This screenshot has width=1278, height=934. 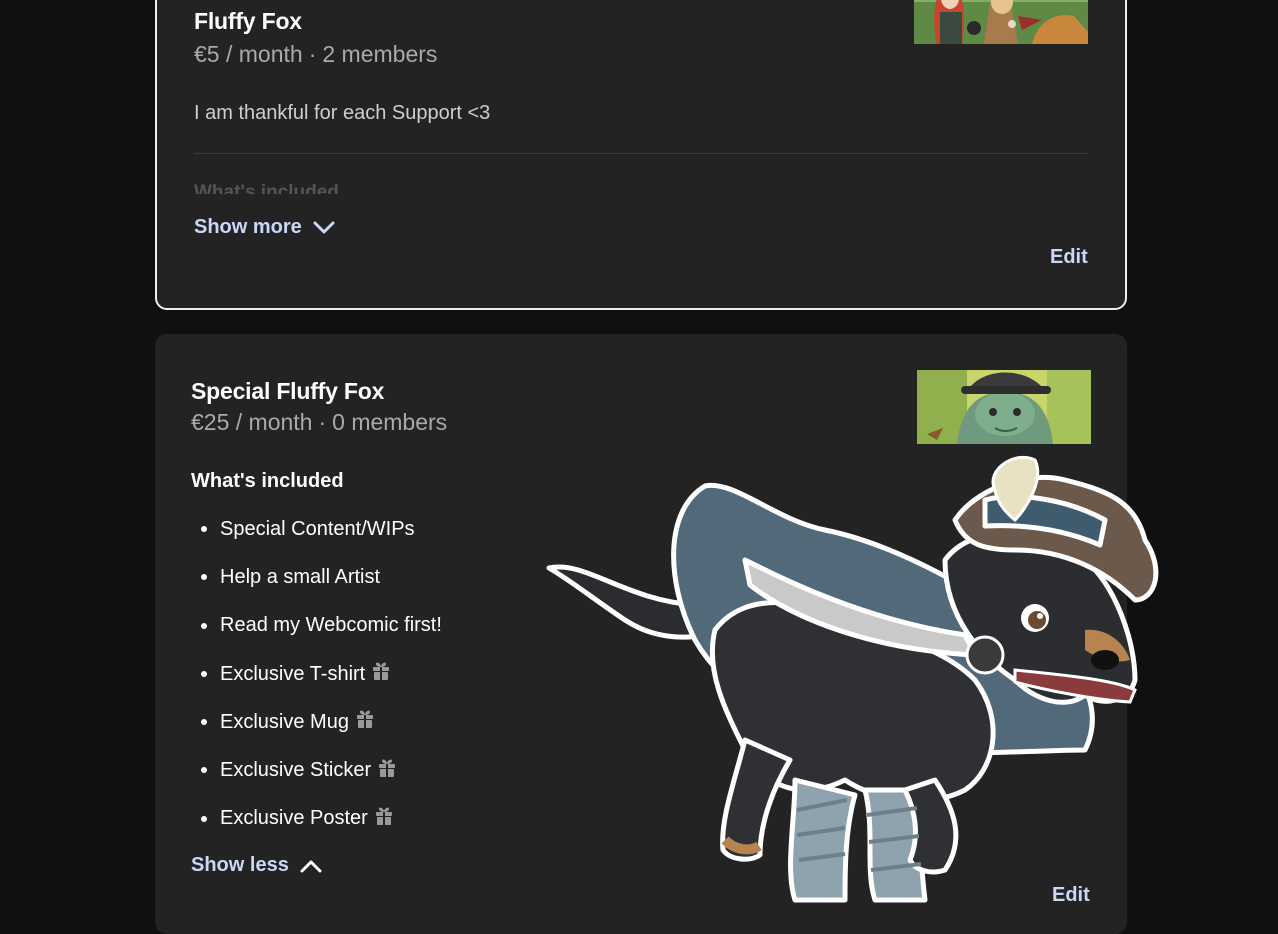 I want to click on tier-price-members: €25 / month · 0 members, so click(x=319, y=422).